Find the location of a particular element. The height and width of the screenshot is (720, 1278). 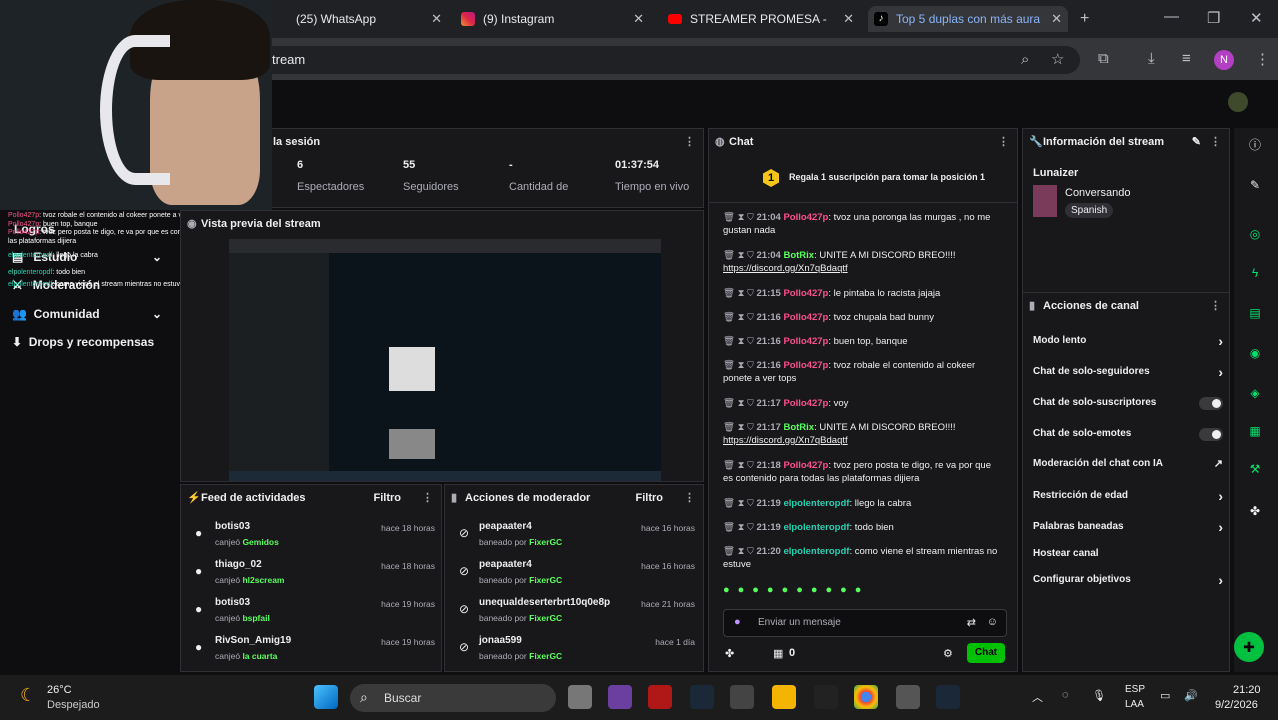

channel-action-item: Moderación del chat con IA ↗ is located at coordinates (1128, 464).